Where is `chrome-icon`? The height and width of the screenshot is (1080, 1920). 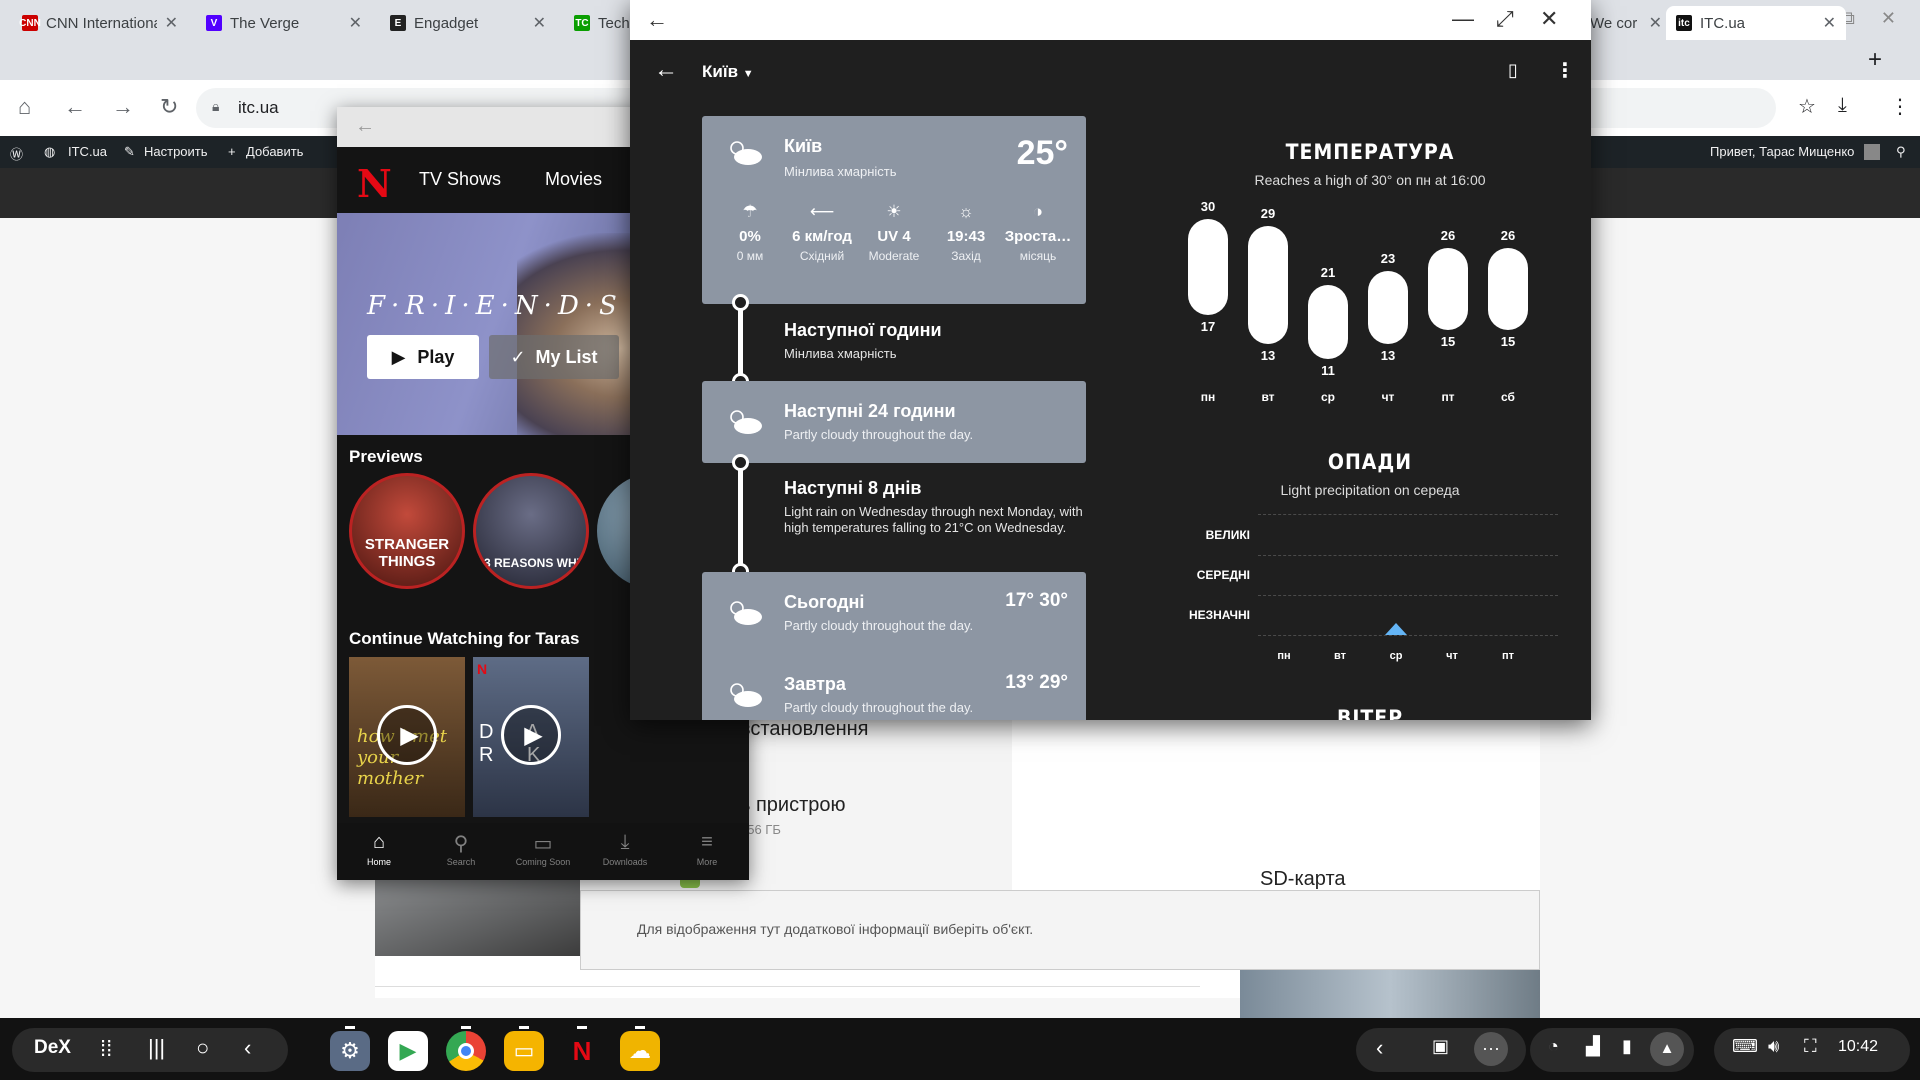 chrome-icon is located at coordinates (466, 1051).